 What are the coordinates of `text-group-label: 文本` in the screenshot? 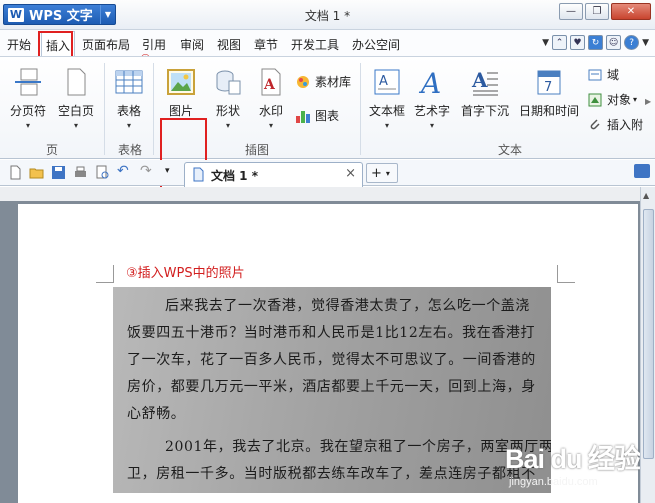 It's located at (510, 150).